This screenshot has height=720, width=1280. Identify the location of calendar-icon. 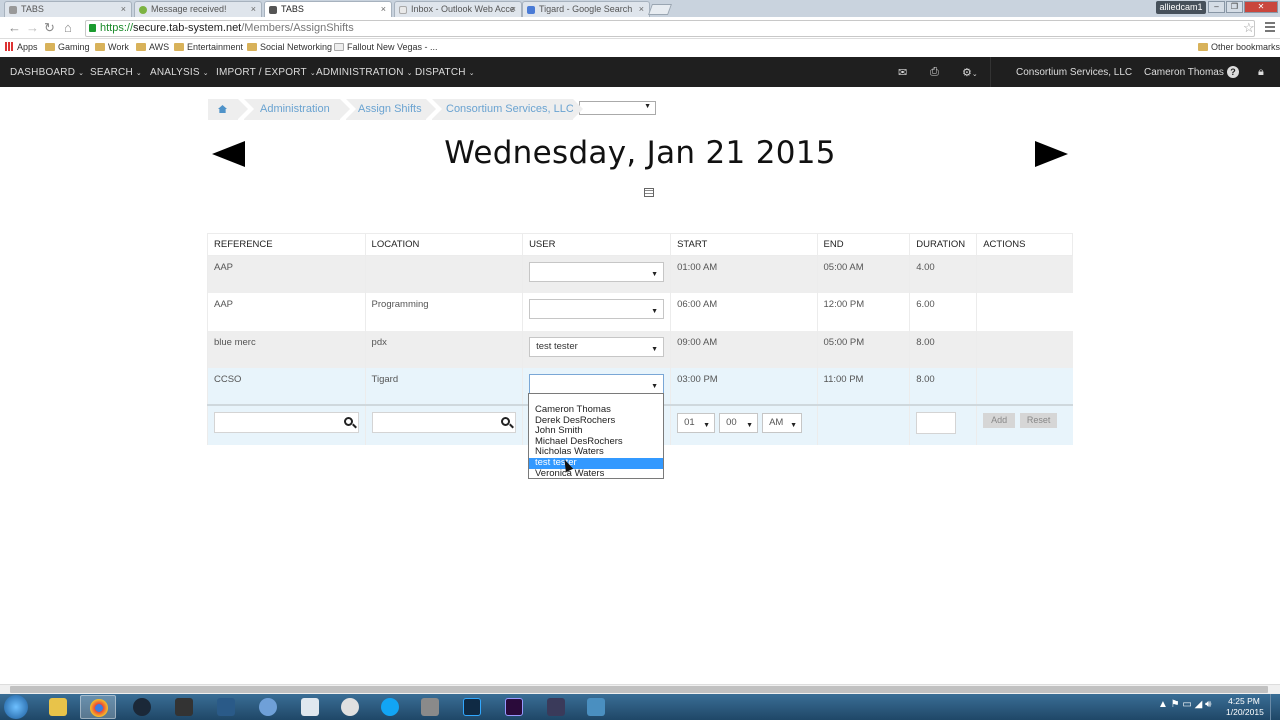
(649, 192).